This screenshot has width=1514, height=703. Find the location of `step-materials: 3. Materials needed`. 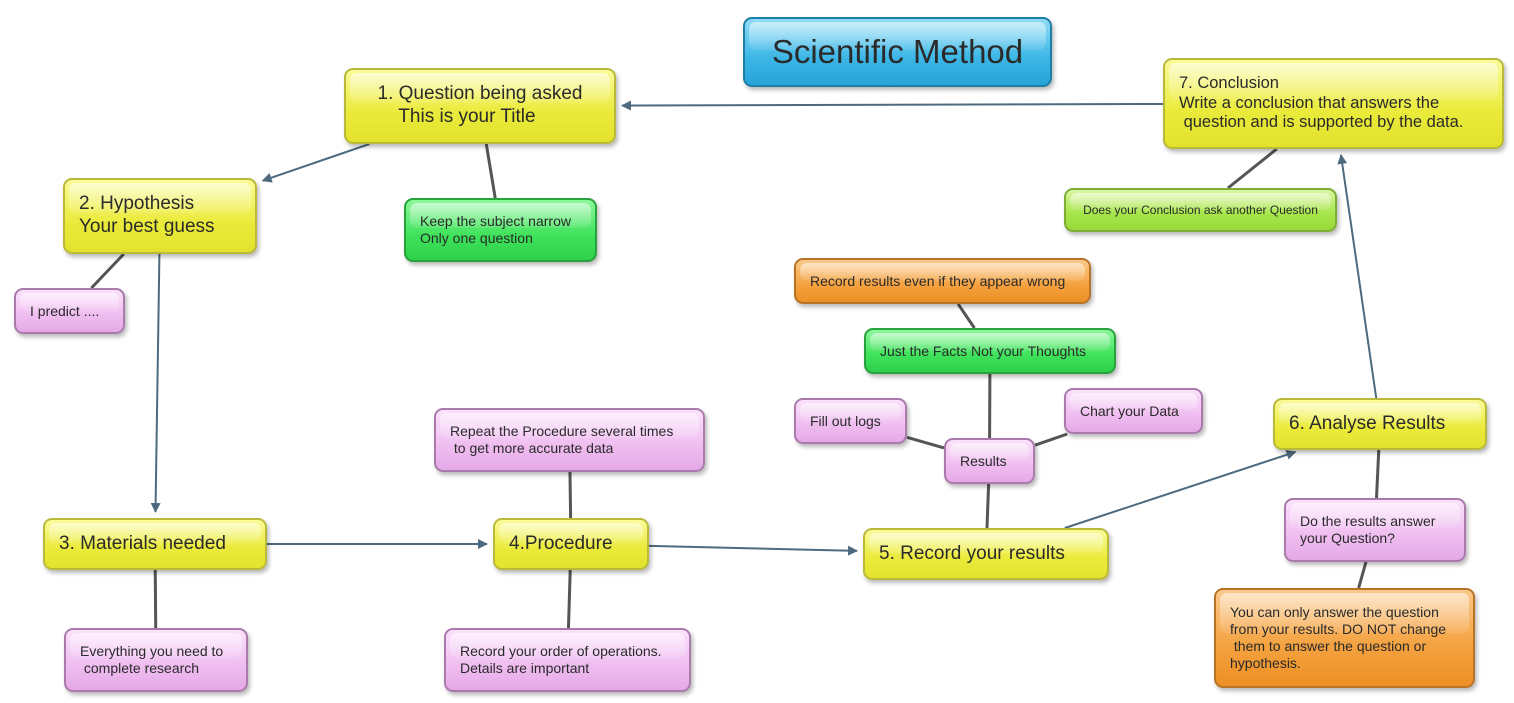

step-materials: 3. Materials needed is located at coordinates (155, 544).